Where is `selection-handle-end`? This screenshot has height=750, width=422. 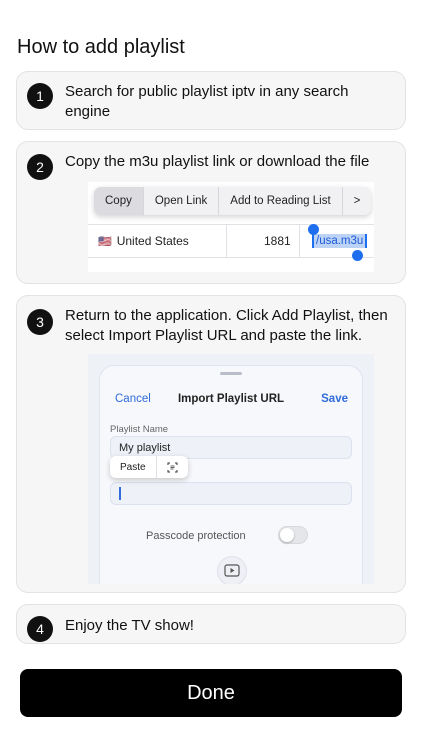
selection-handle-end is located at coordinates (357, 255).